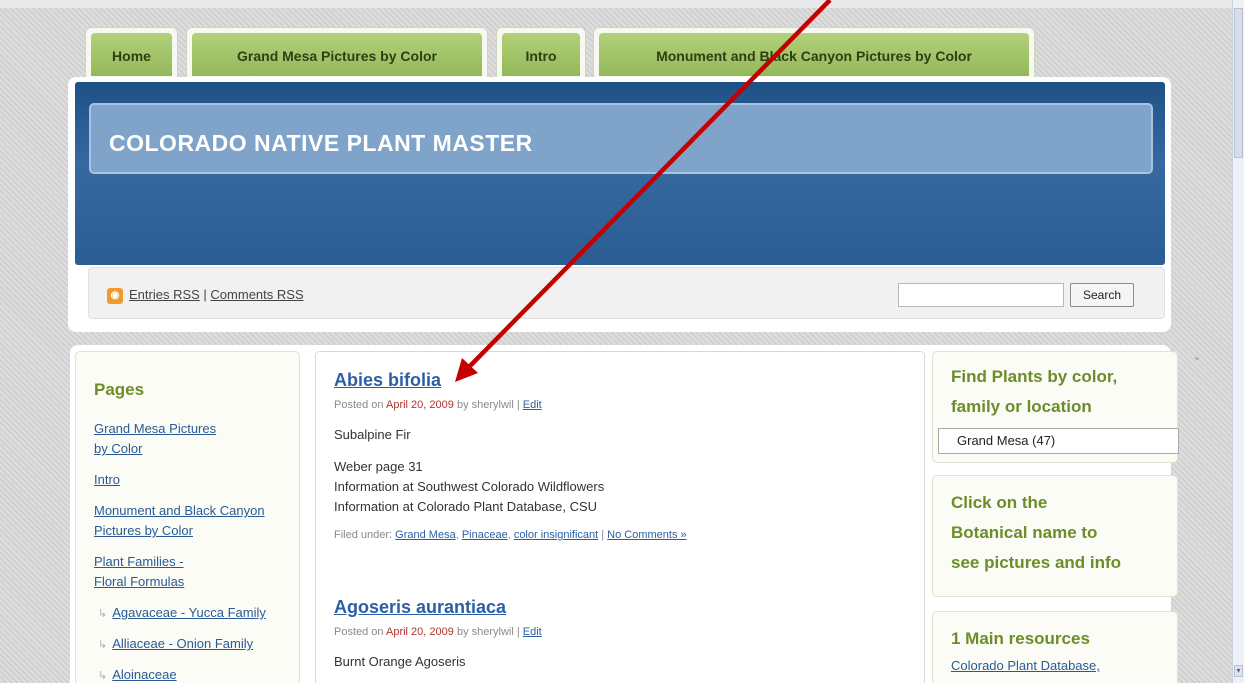 Image resolution: width=1244 pixels, height=683 pixels. Describe the element at coordinates (365, 535) in the screenshot. I see `filed-label: Filed under:` at that location.